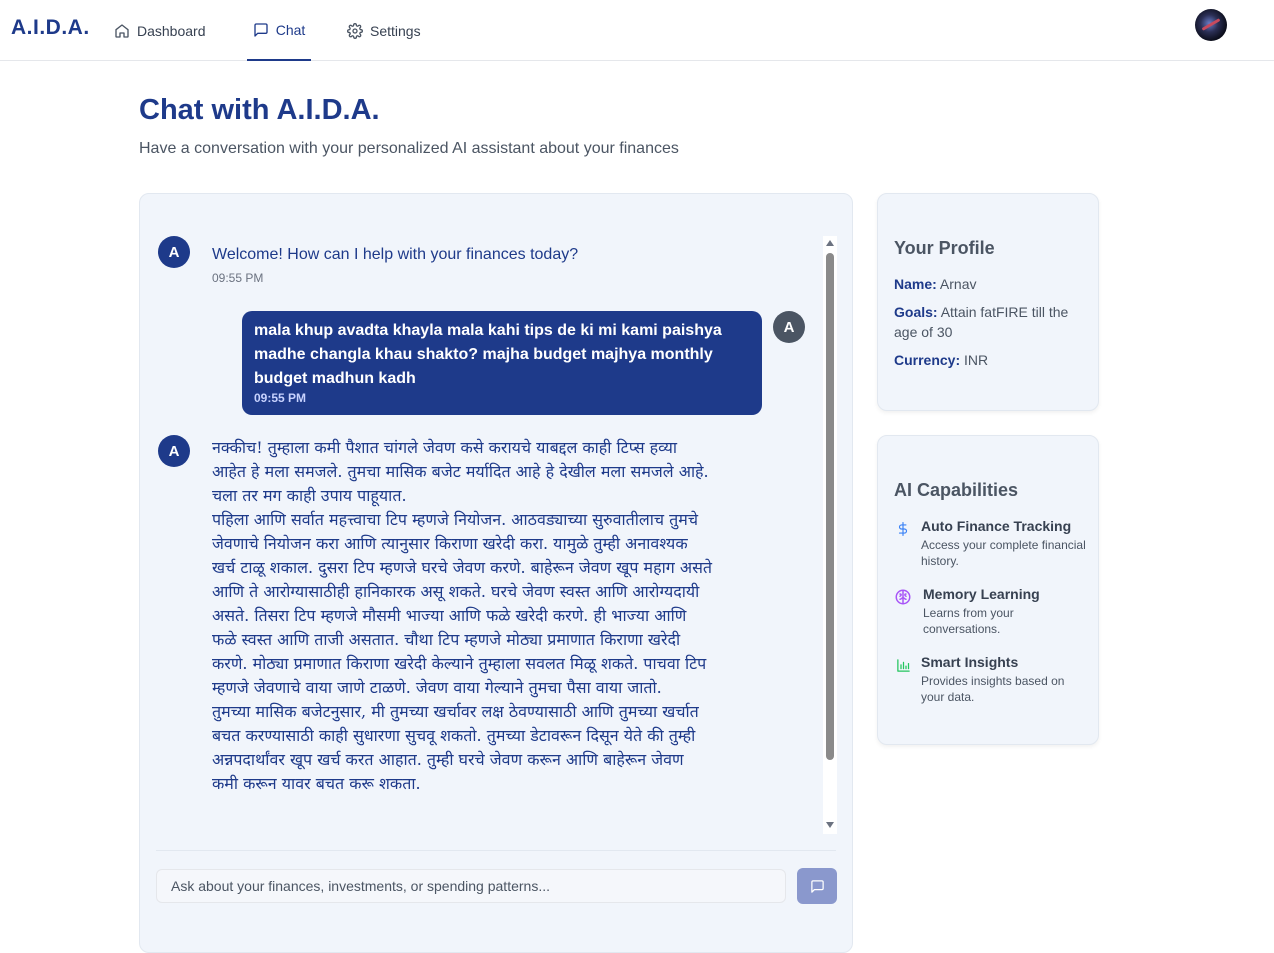 The image size is (1274, 953). Describe the element at coordinates (915, 284) in the screenshot. I see `profile-name-label: Name:` at that location.